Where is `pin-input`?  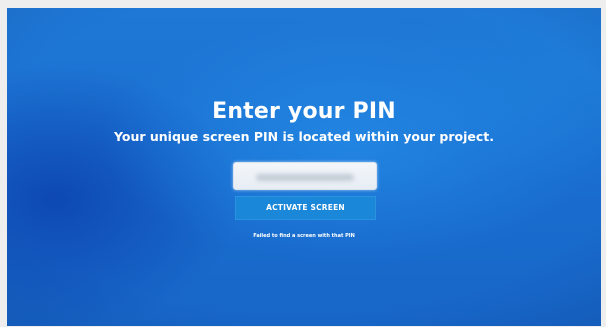
pin-input is located at coordinates (305, 176).